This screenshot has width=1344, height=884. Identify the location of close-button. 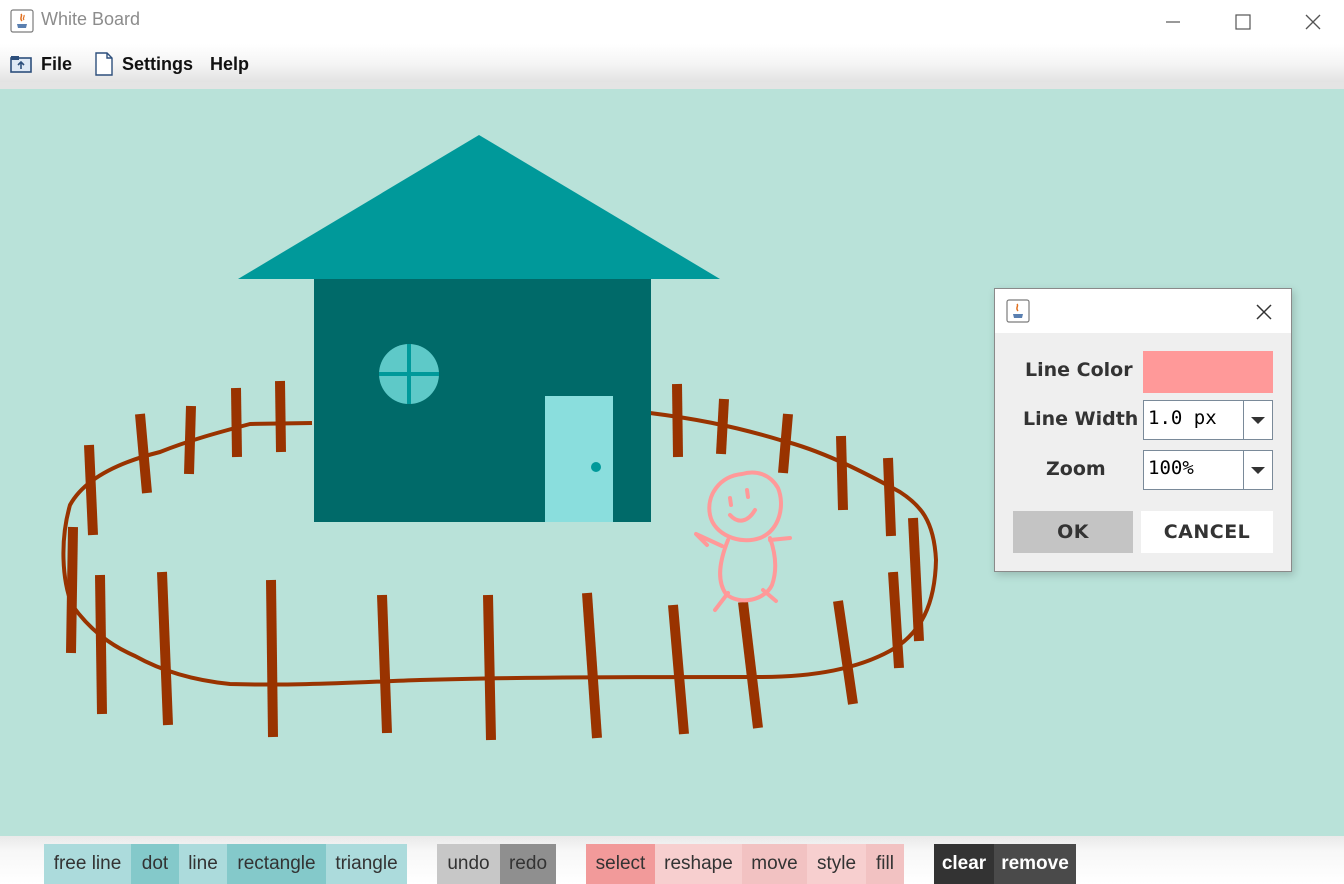
(1311, 22).